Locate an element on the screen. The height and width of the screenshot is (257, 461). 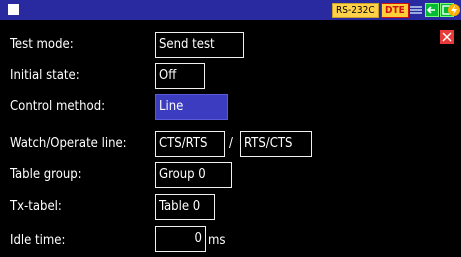
watch-operate-line-label: Watch/Operate line: is located at coordinates (68, 143).